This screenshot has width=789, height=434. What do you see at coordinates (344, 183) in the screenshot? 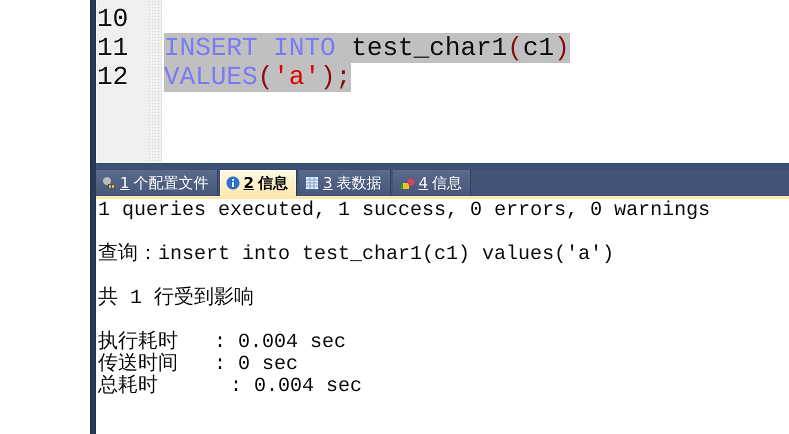
I see `result-tab: 3 表数据` at bounding box center [344, 183].